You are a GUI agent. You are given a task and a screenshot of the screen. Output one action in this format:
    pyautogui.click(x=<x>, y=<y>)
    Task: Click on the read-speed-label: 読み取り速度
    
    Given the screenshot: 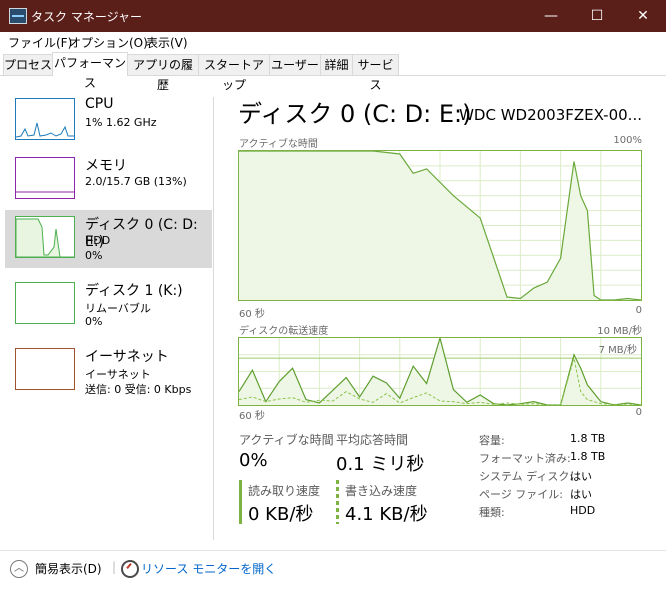 What is the action you would take?
    pyautogui.click(x=284, y=491)
    